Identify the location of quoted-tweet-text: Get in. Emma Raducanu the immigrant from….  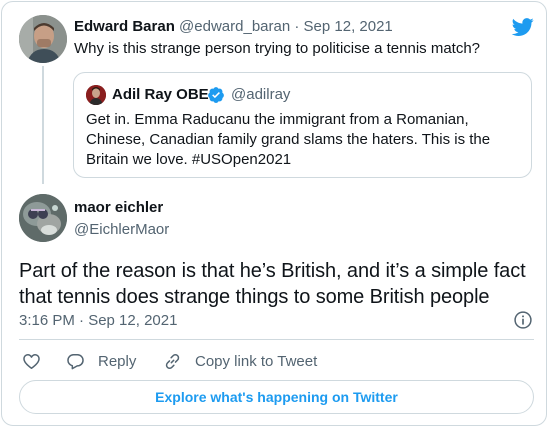
(288, 139).